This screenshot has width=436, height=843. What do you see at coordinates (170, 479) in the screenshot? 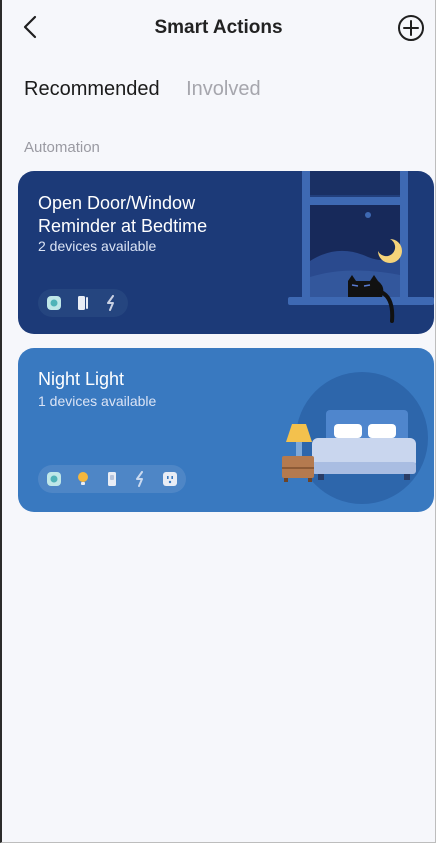
I see `smart-plug-icon` at bounding box center [170, 479].